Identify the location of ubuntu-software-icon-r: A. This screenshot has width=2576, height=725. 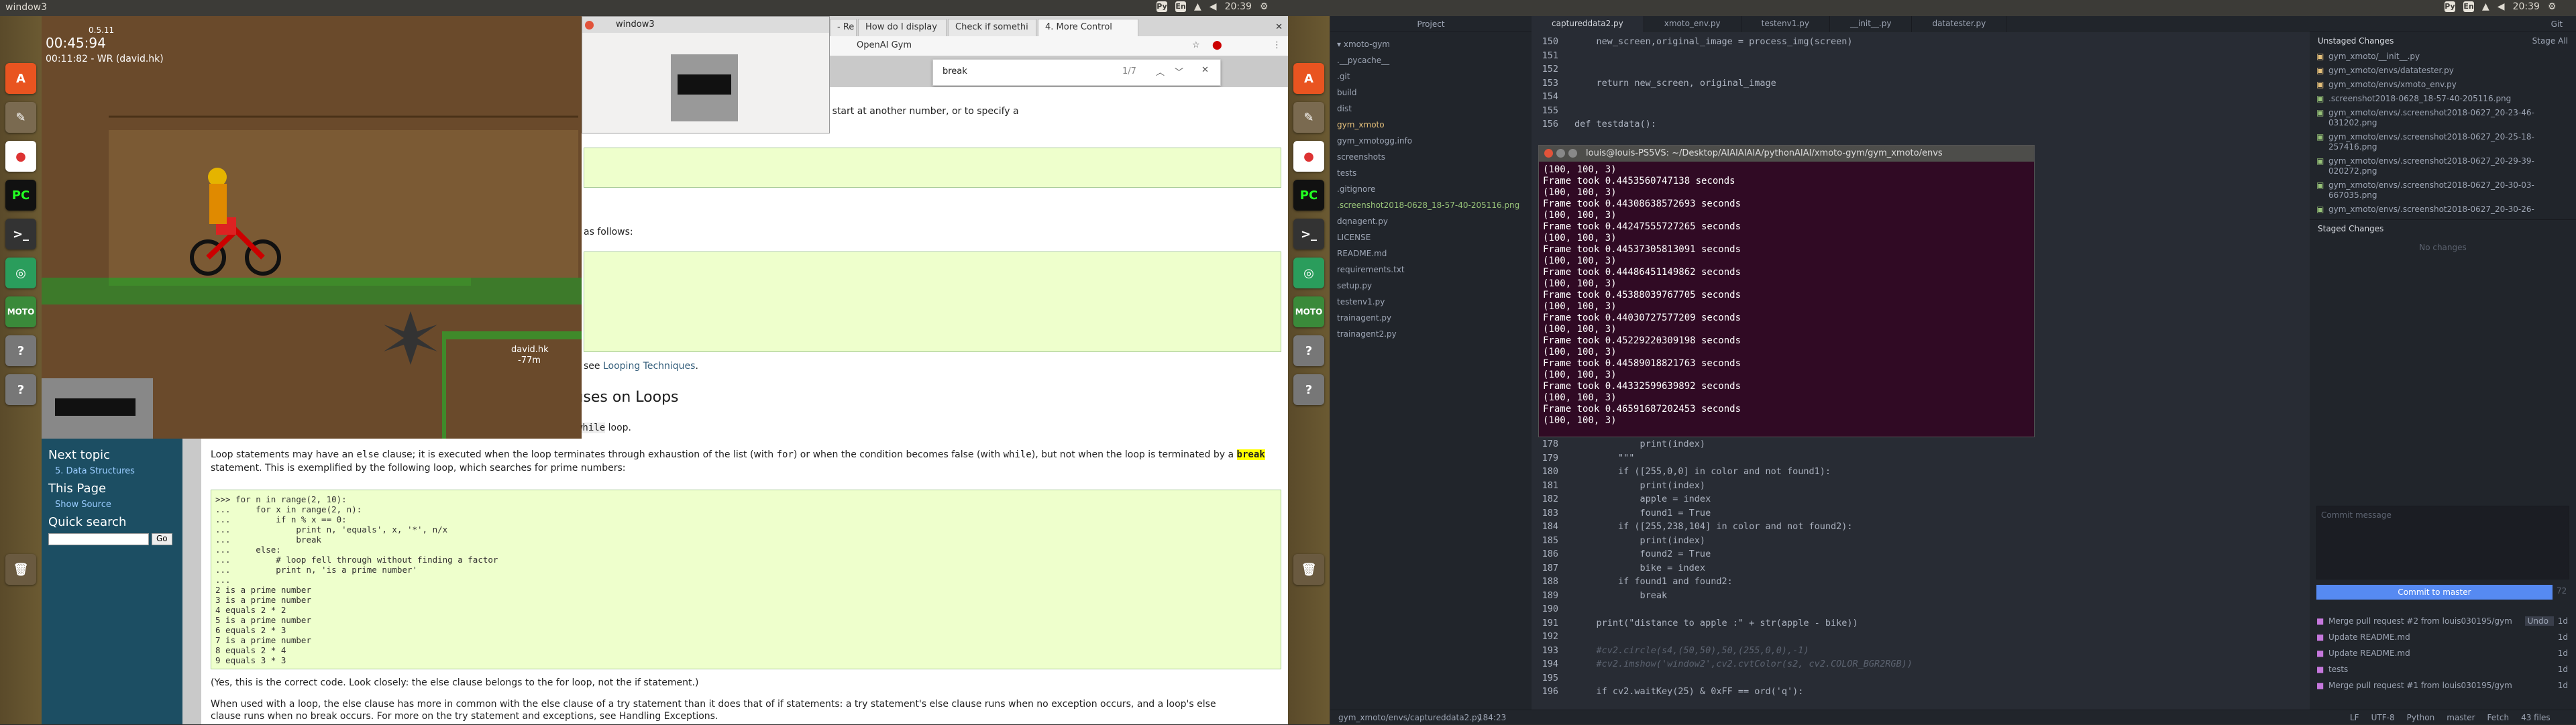
(1308, 78).